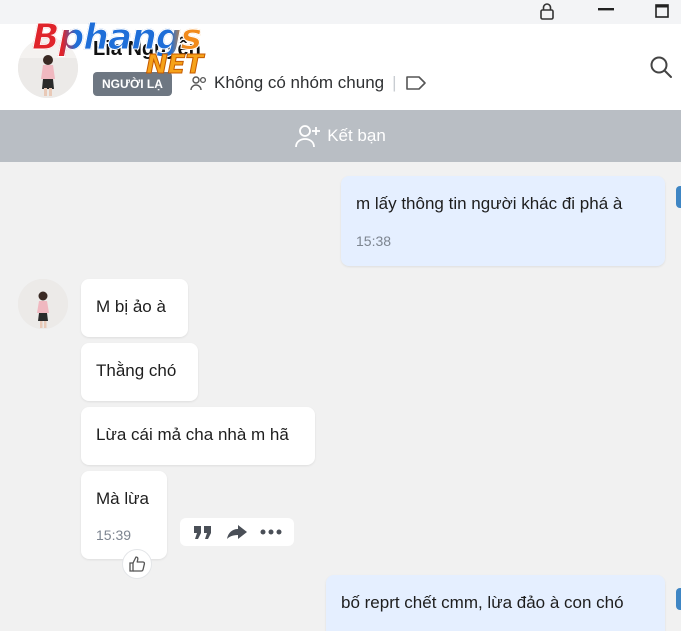  I want to click on message-text: Lừa cái mả cha nhà m hã, so click(192, 434).